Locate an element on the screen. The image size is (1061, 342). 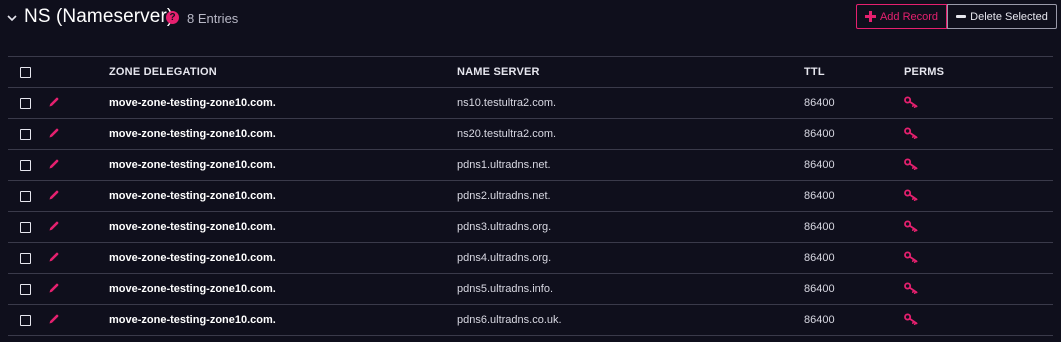
select-all-cell is located at coordinates (28, 72).